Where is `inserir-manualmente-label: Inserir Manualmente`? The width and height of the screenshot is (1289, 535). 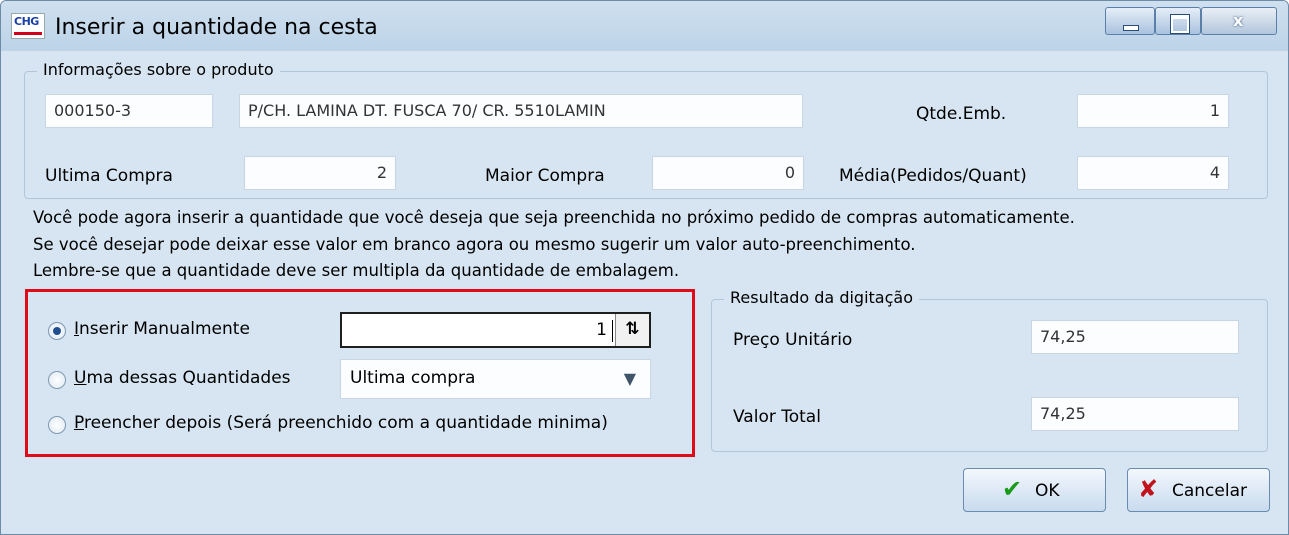 inserir-manualmente-label: Inserir Manualmente is located at coordinates (162, 329).